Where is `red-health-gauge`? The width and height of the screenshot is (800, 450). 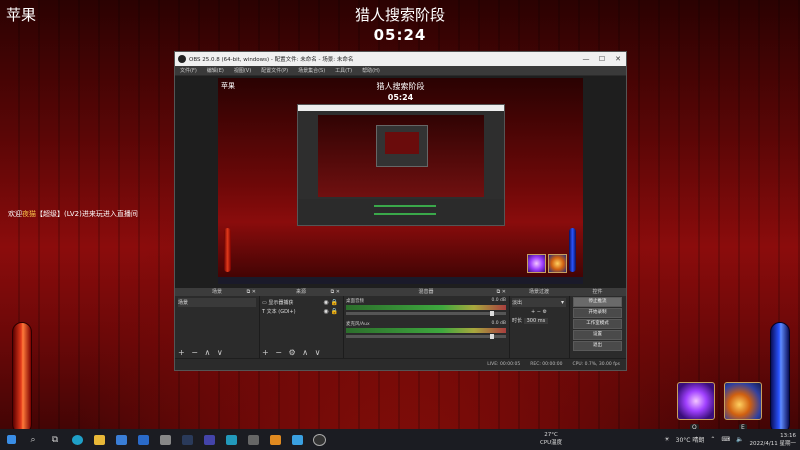 red-health-gauge is located at coordinates (22, 378).